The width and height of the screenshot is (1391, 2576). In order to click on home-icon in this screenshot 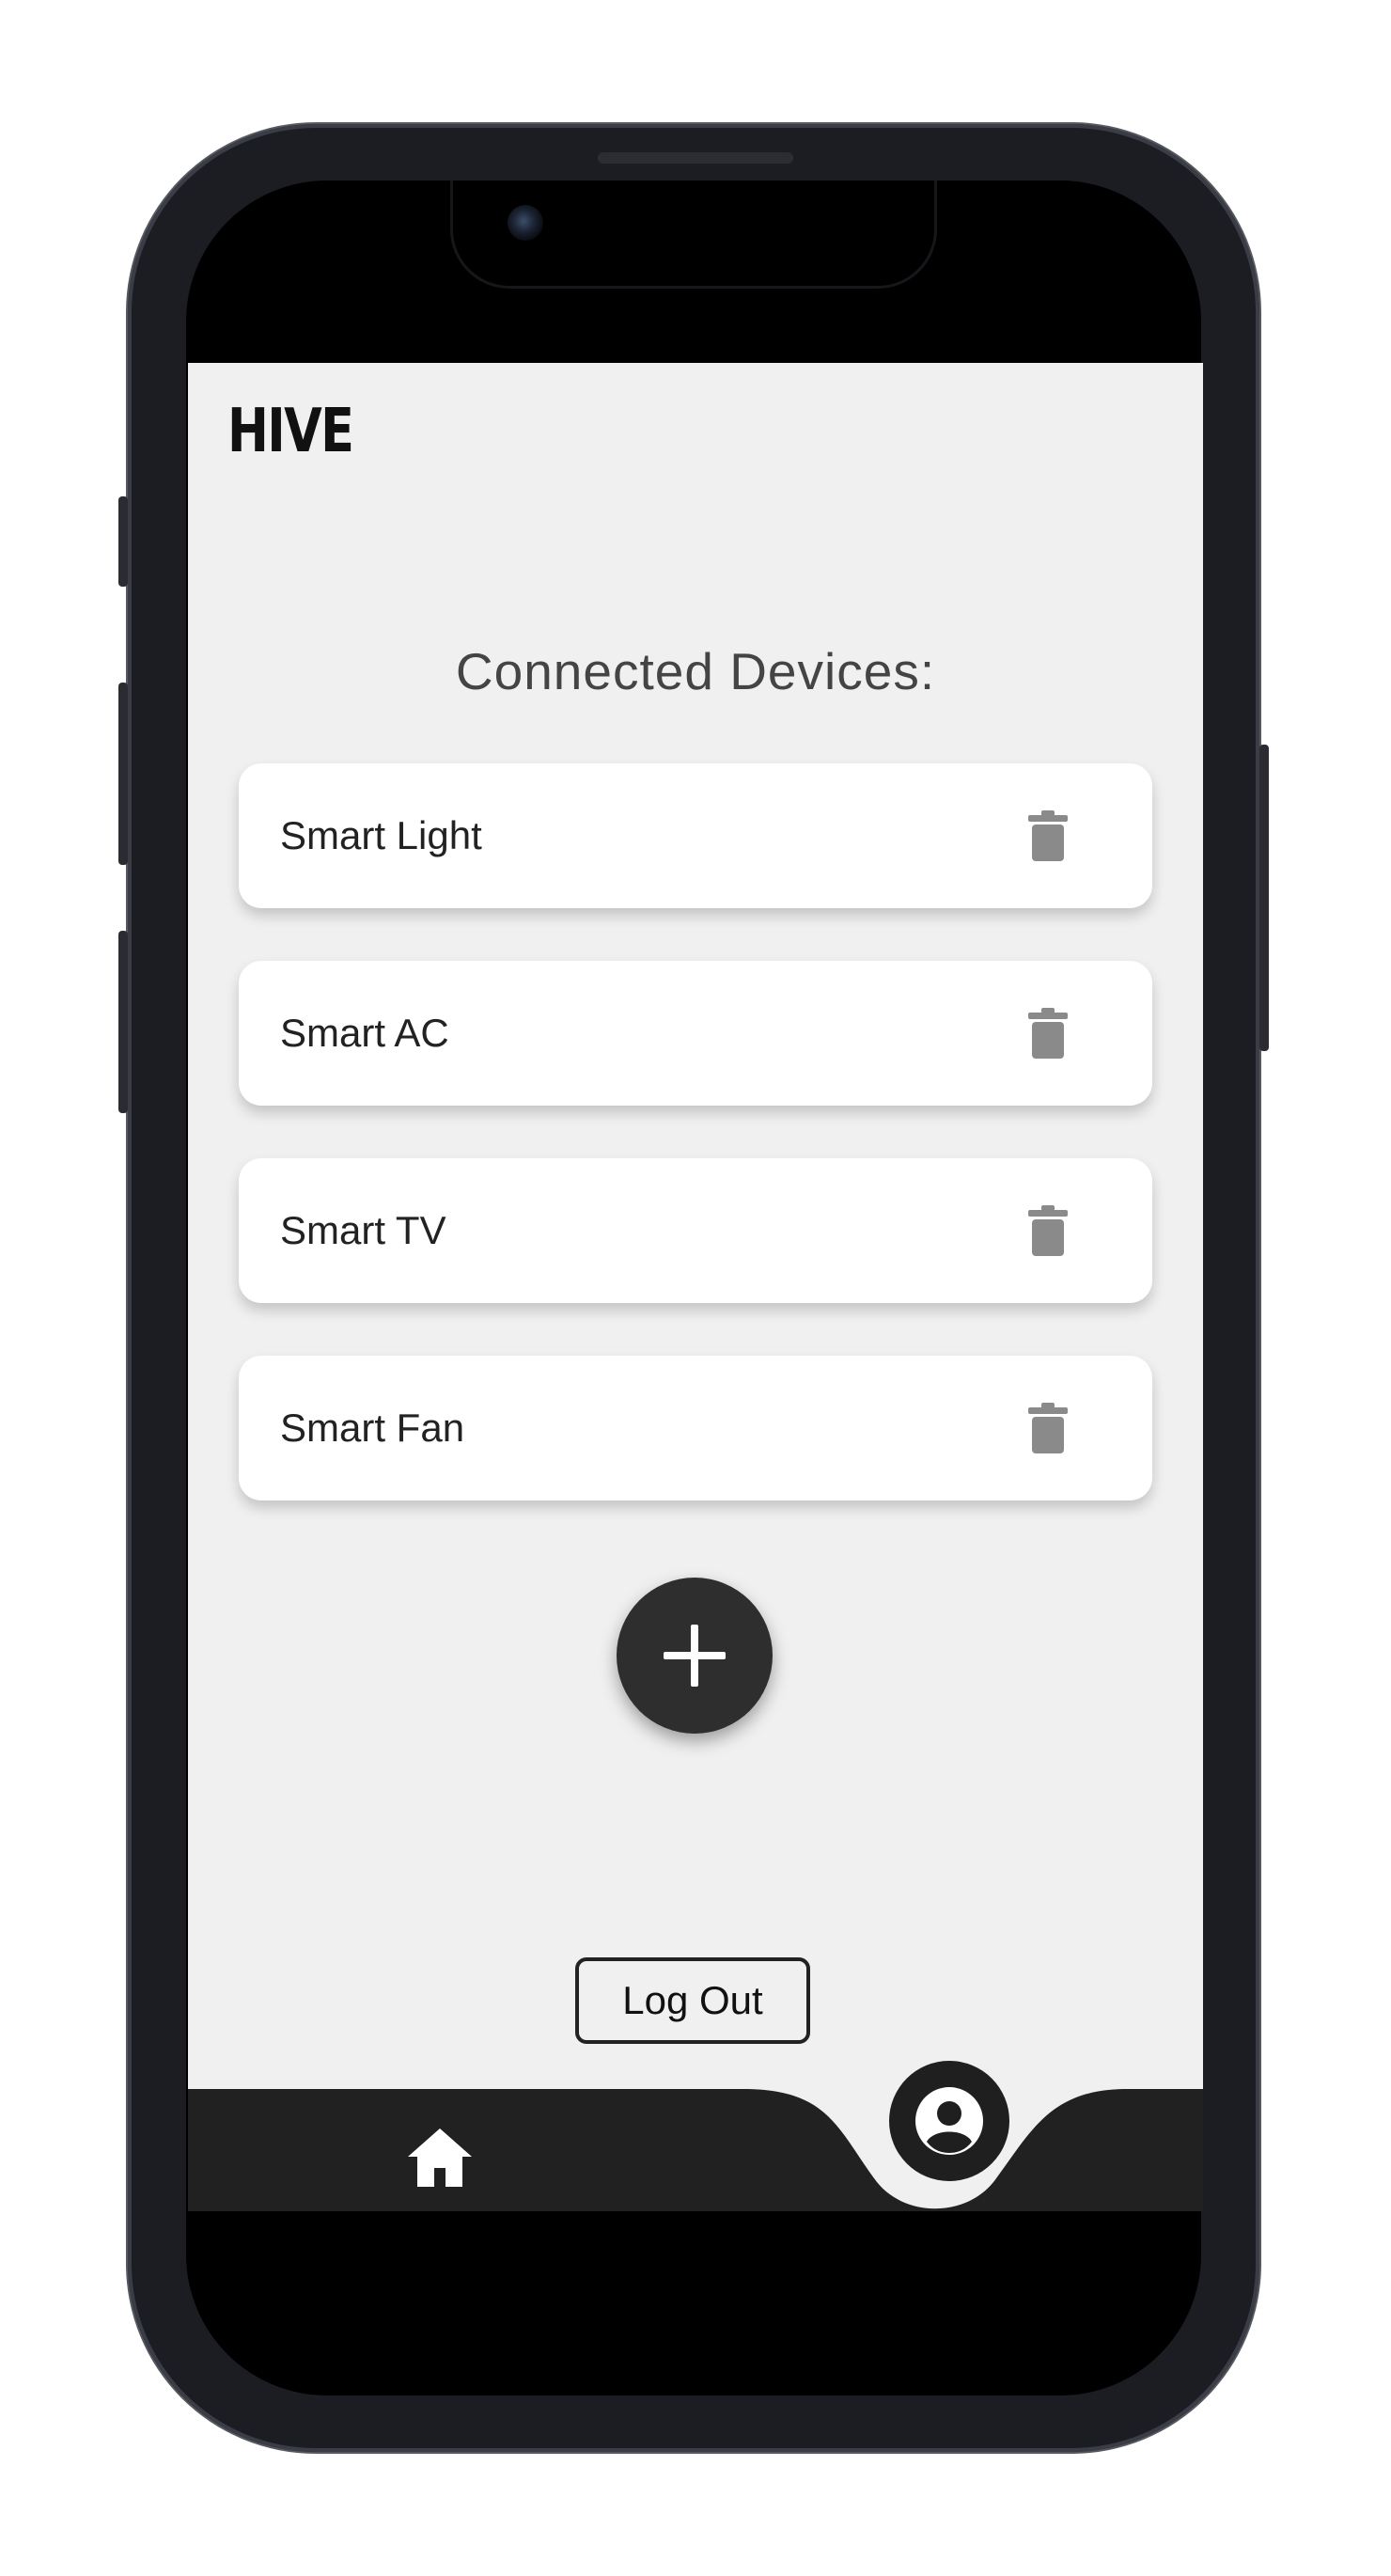, I will do `click(440, 2158)`.